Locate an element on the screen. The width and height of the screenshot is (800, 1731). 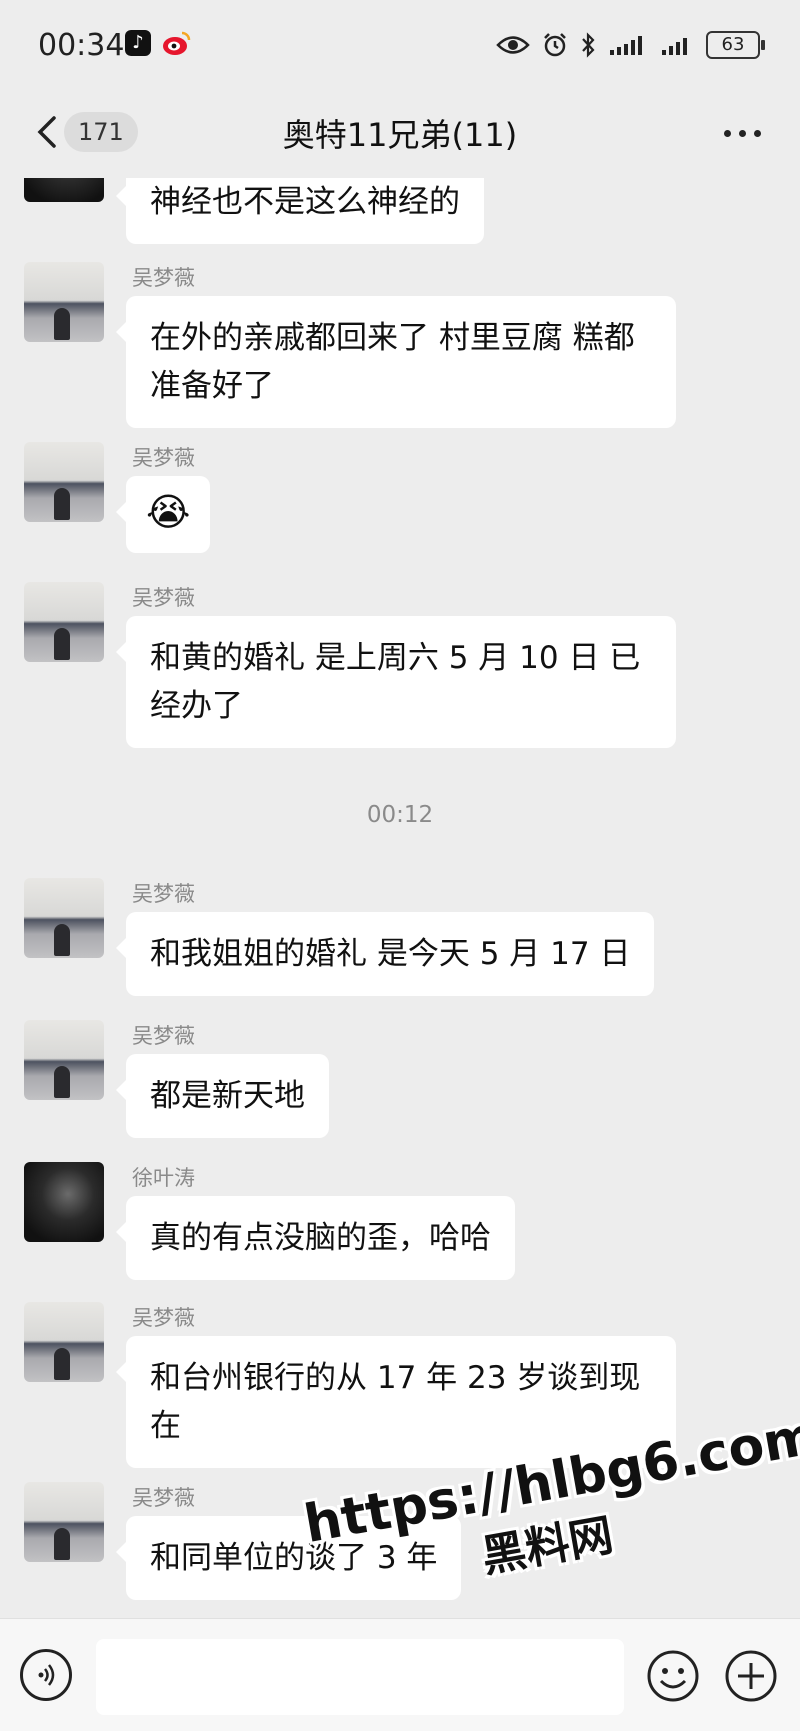
status-indicators: 63 is located at coordinates (630, 45).